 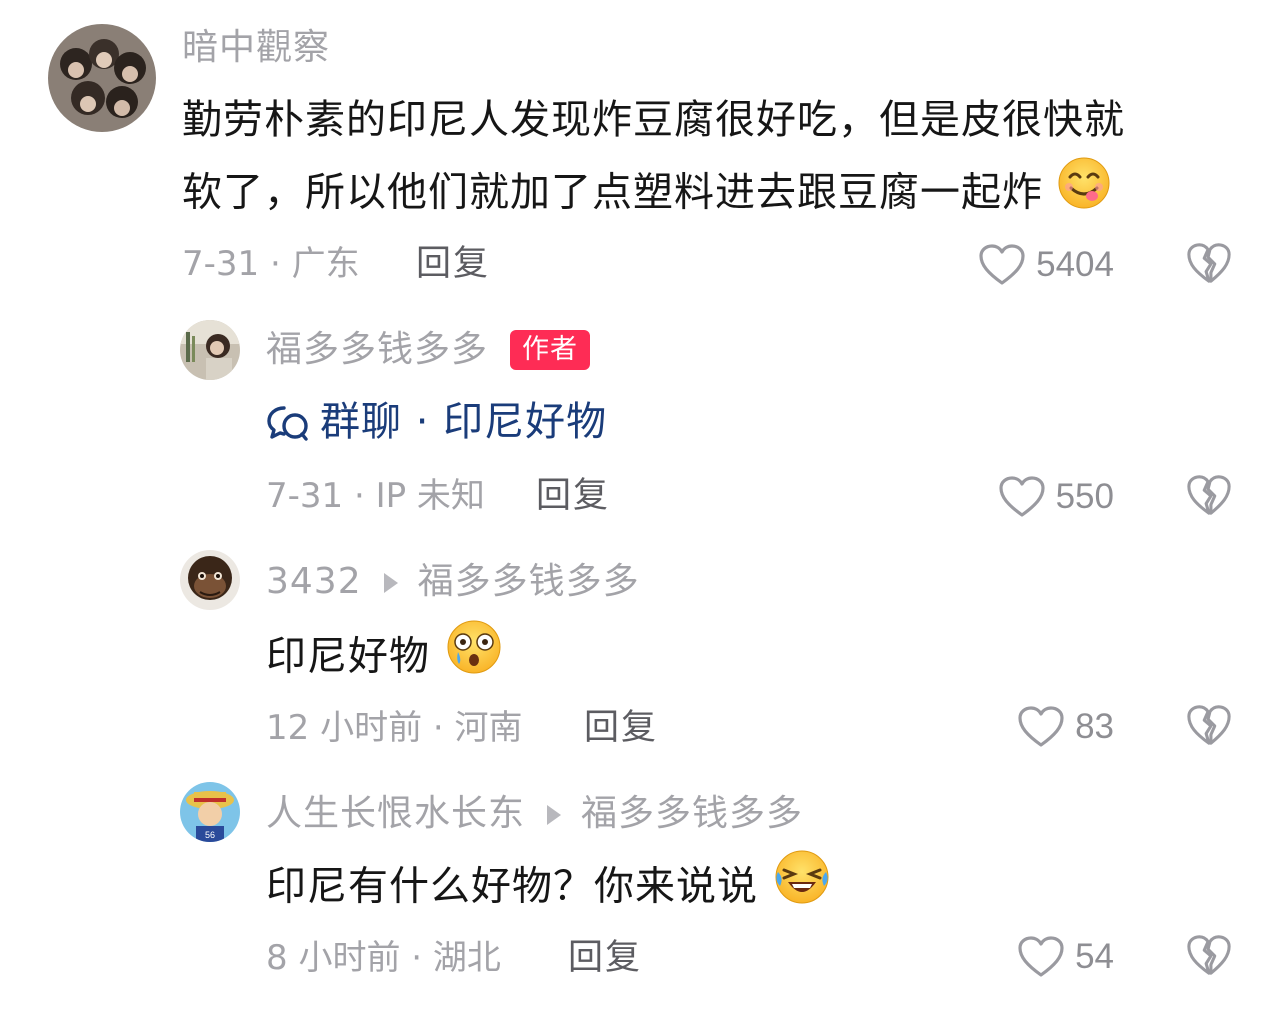 I want to click on comment-text: 软了，所以他们就加了点塑料进去跟豆腐一起炸, so click(x=646, y=194).